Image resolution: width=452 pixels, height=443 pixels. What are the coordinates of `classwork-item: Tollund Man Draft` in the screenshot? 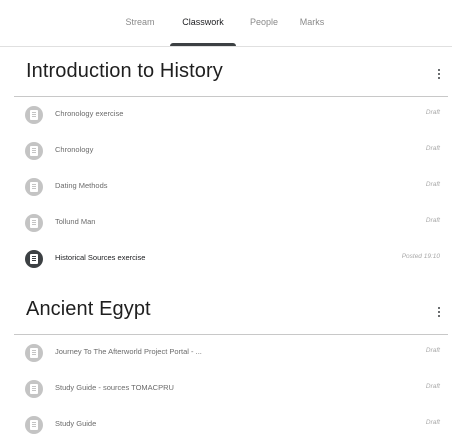 It's located at (231, 223).